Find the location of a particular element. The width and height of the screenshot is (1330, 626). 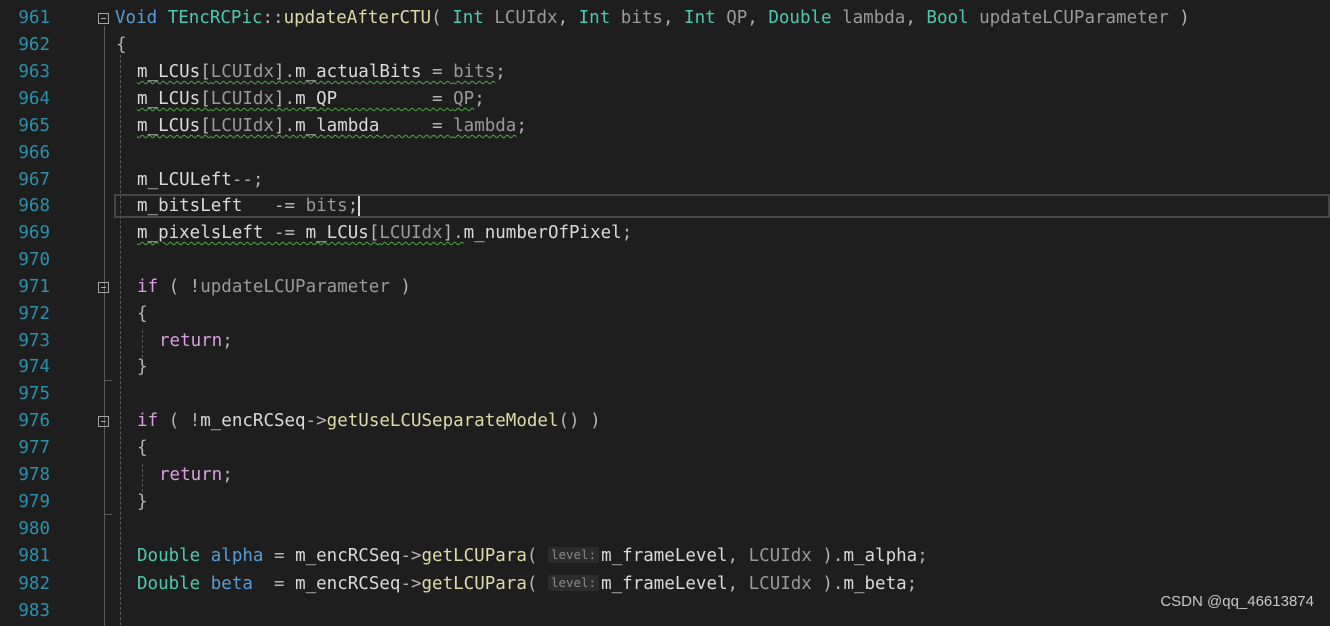

code-token: --; is located at coordinates (247, 180).